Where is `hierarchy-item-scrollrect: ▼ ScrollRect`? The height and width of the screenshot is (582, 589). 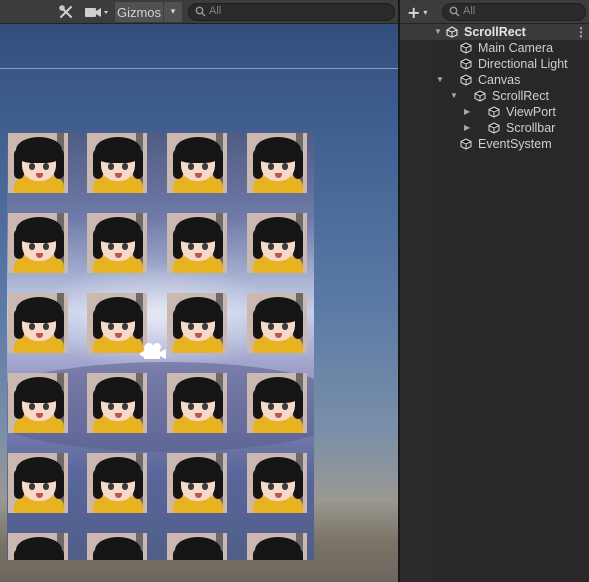
hierarchy-item-scrollrect: ▼ ScrollRect is located at coordinates (494, 96).